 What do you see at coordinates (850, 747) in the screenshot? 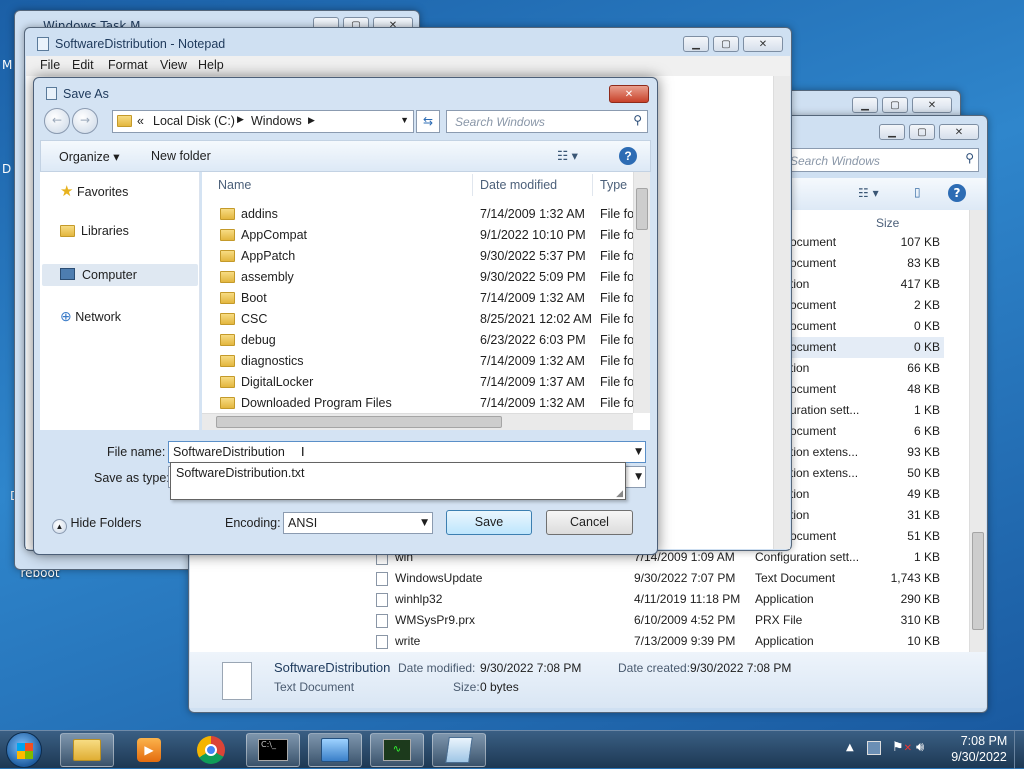
I see `show-hidden-icons-button: ▲` at bounding box center [850, 747].